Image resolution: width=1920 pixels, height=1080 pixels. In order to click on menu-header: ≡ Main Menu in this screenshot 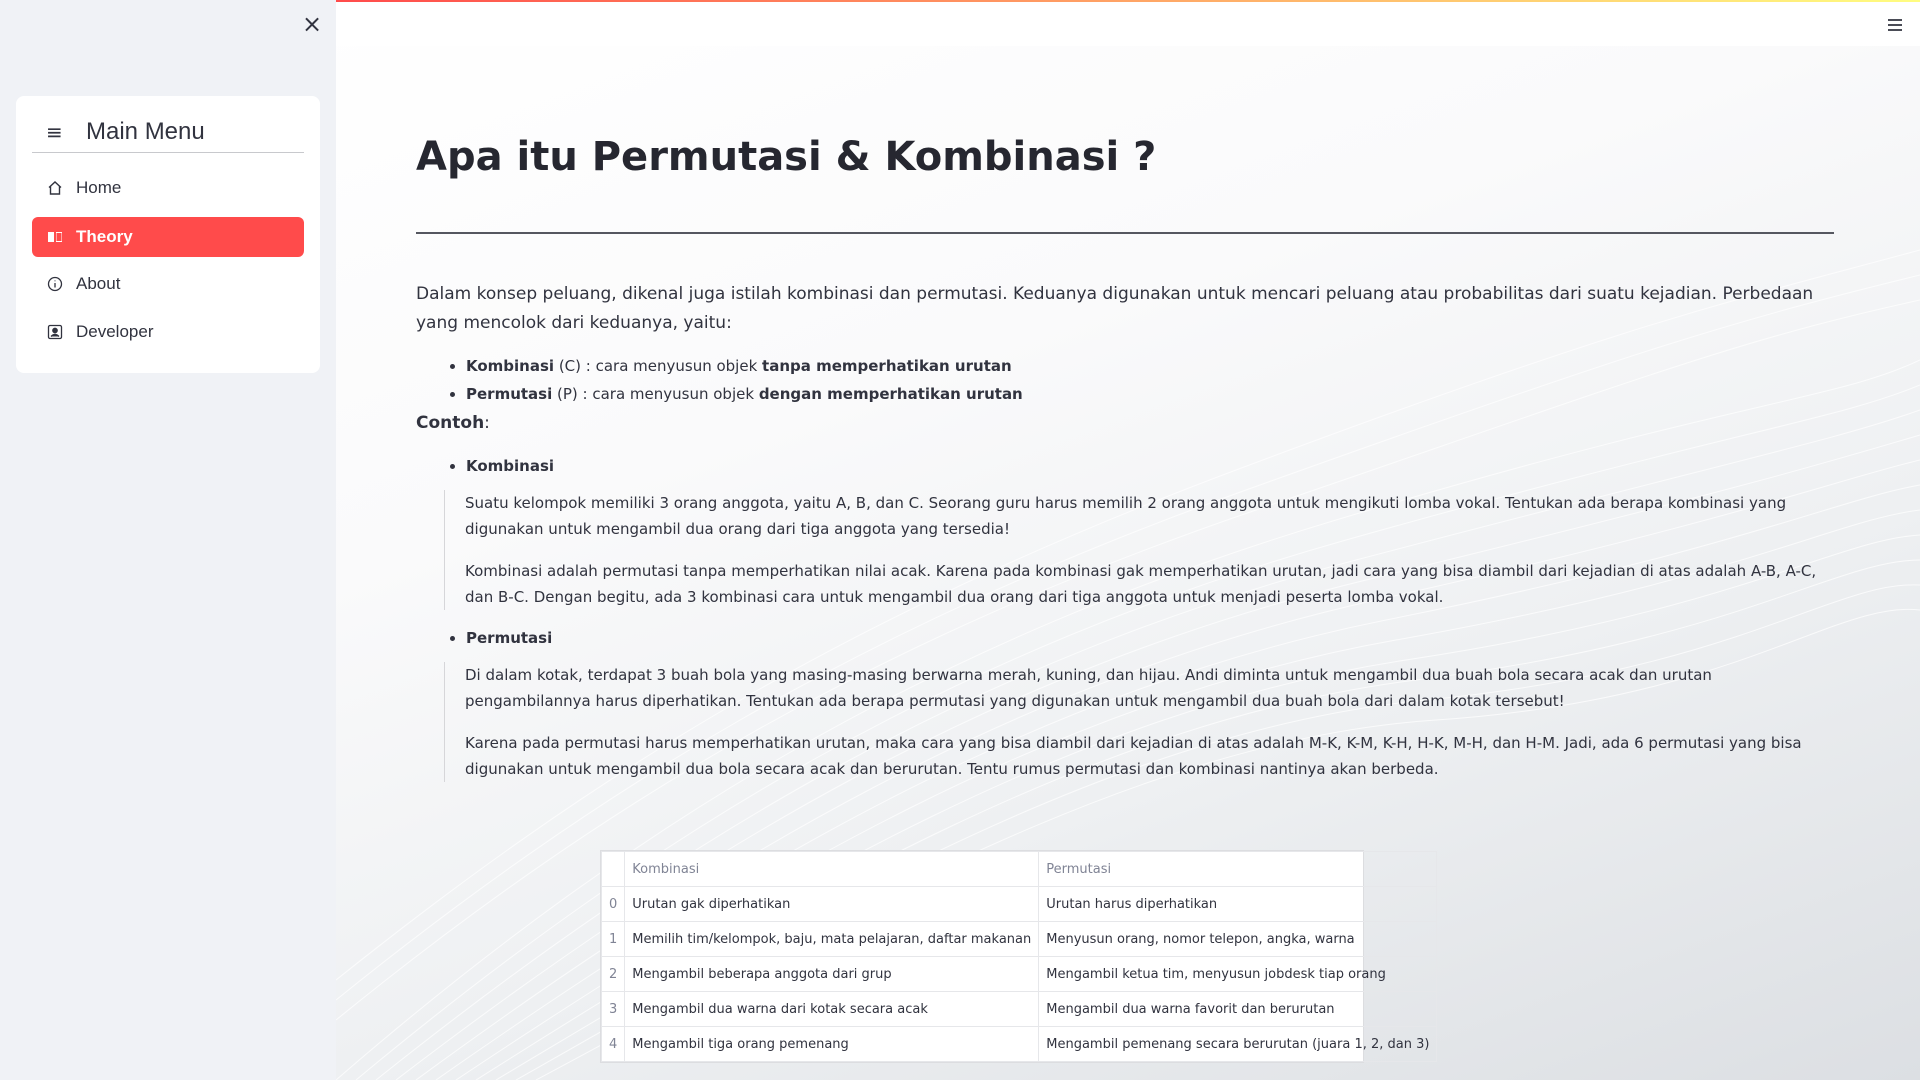, I will do `click(168, 132)`.